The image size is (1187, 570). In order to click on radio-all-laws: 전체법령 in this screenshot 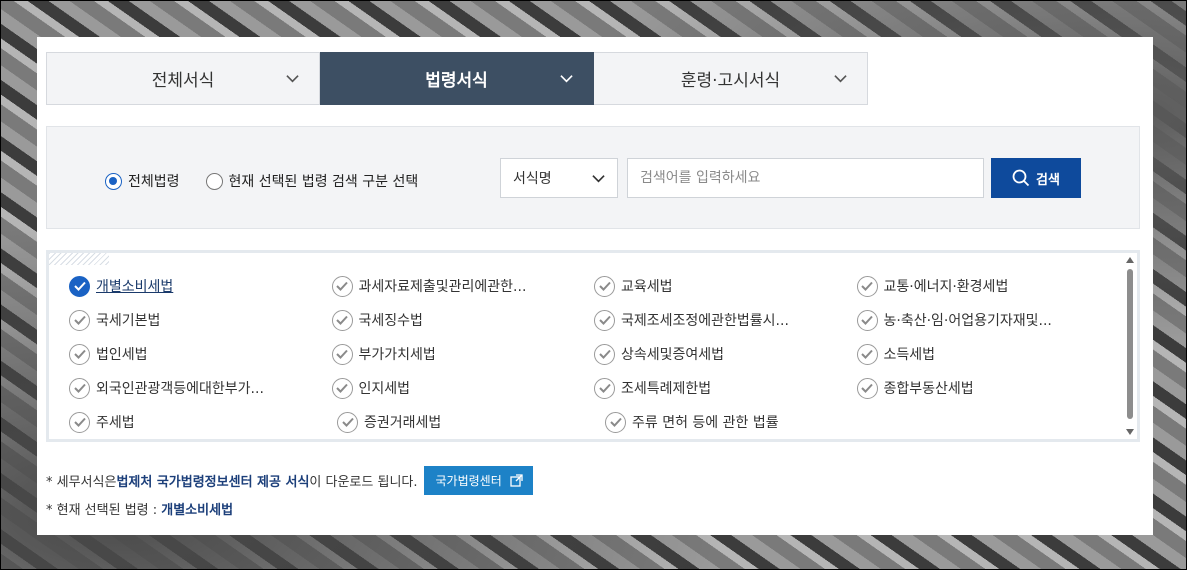, I will do `click(142, 181)`.